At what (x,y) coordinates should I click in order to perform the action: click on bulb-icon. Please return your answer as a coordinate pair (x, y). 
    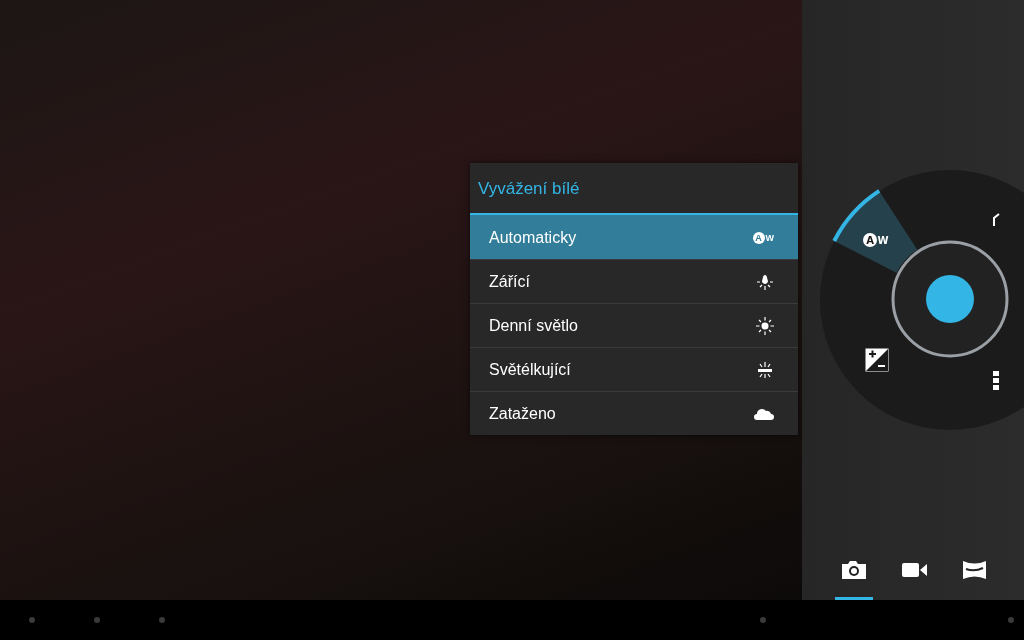
    Looking at the image, I should click on (765, 281).